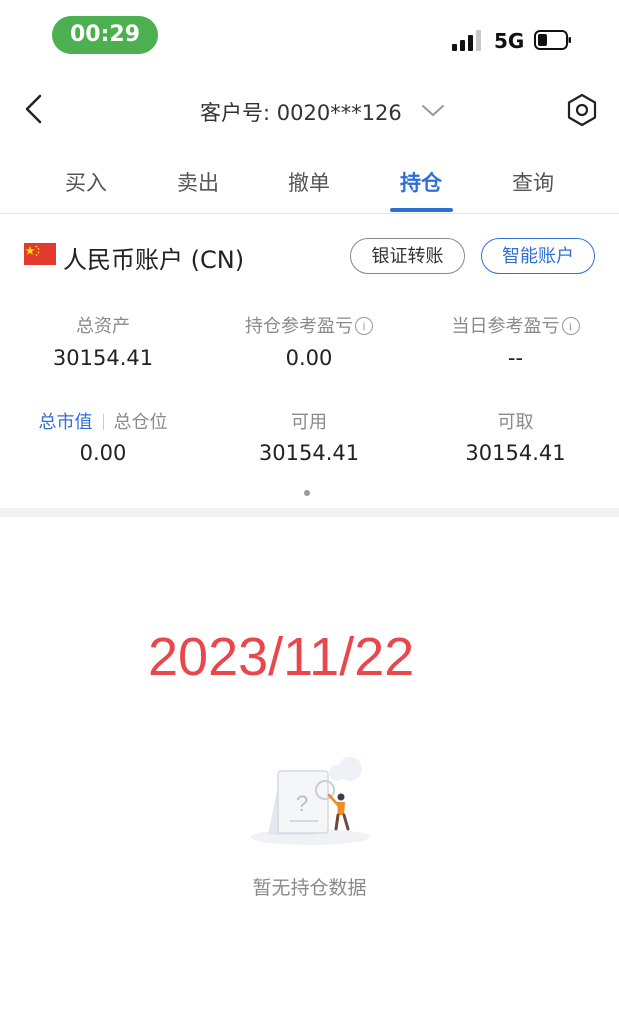 Image resolution: width=619 pixels, height=1024 pixels. I want to click on active-tab-indicator, so click(421, 210).